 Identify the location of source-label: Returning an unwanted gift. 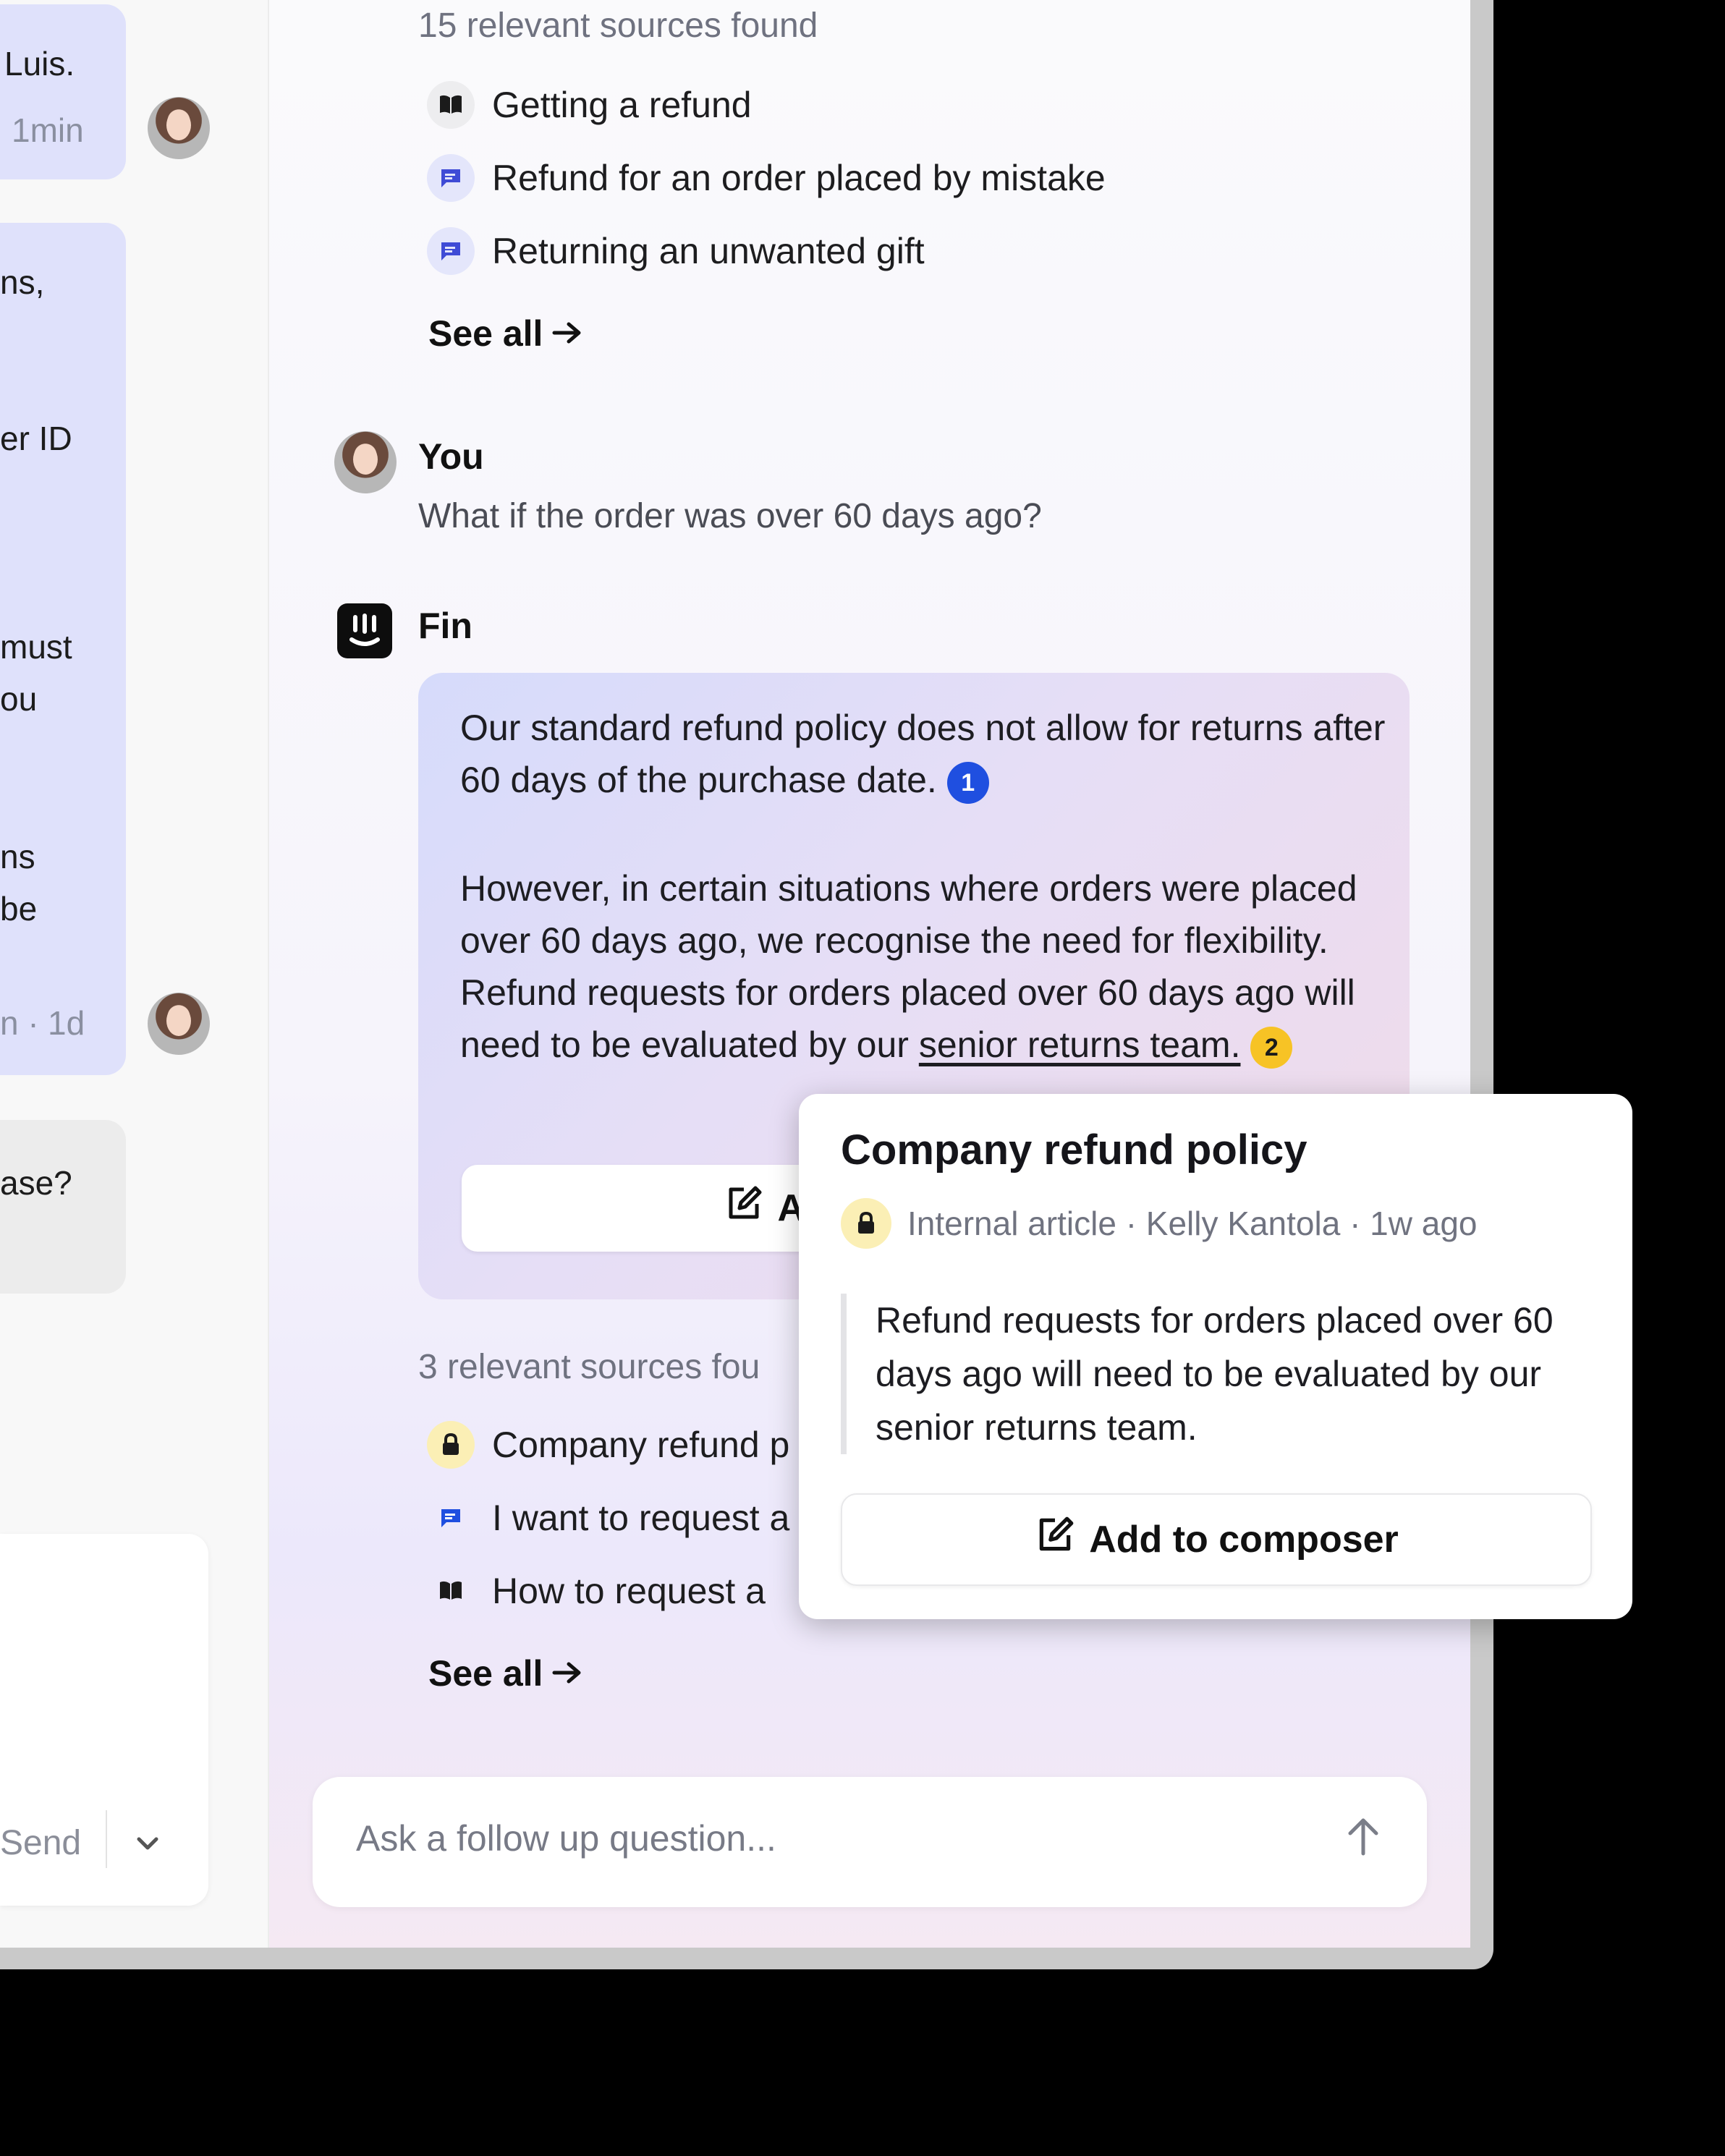
(708, 251).